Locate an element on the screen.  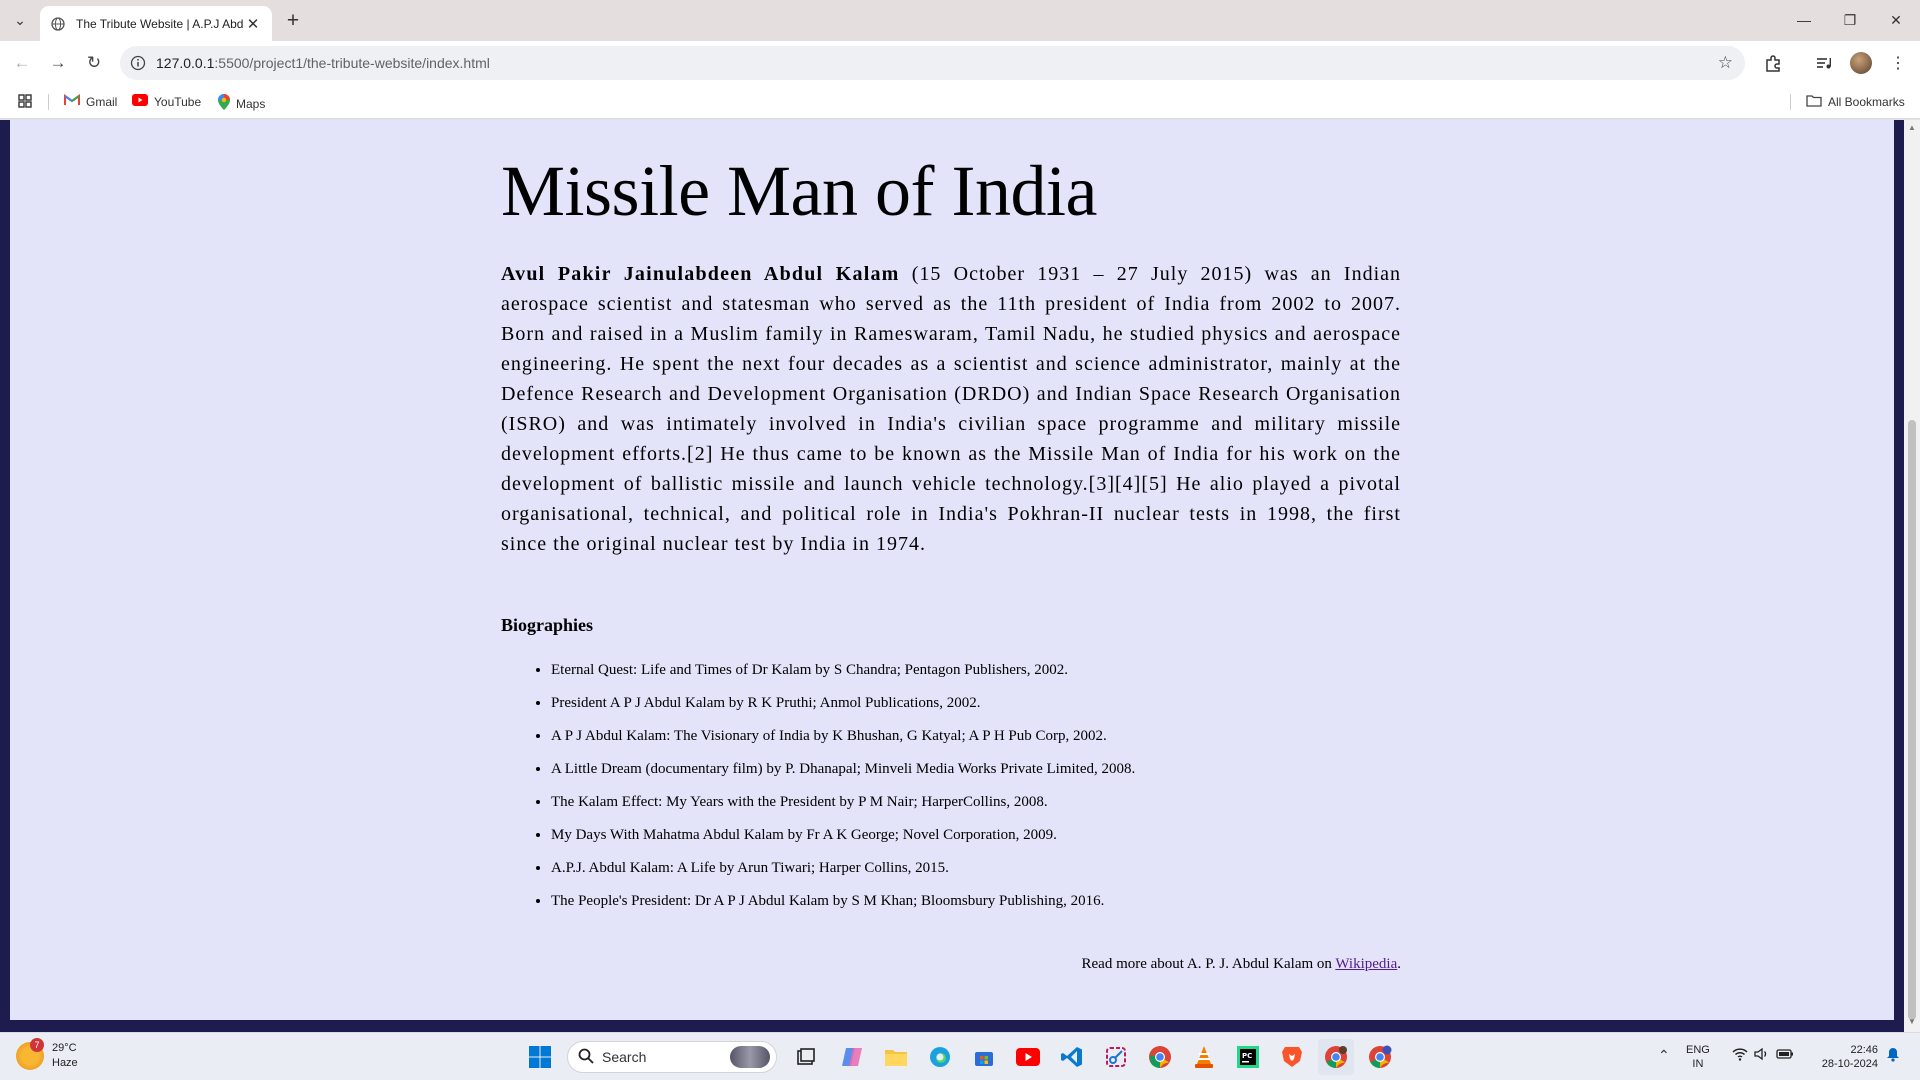
weather-sun-icon: 7 is located at coordinates (30, 1054).